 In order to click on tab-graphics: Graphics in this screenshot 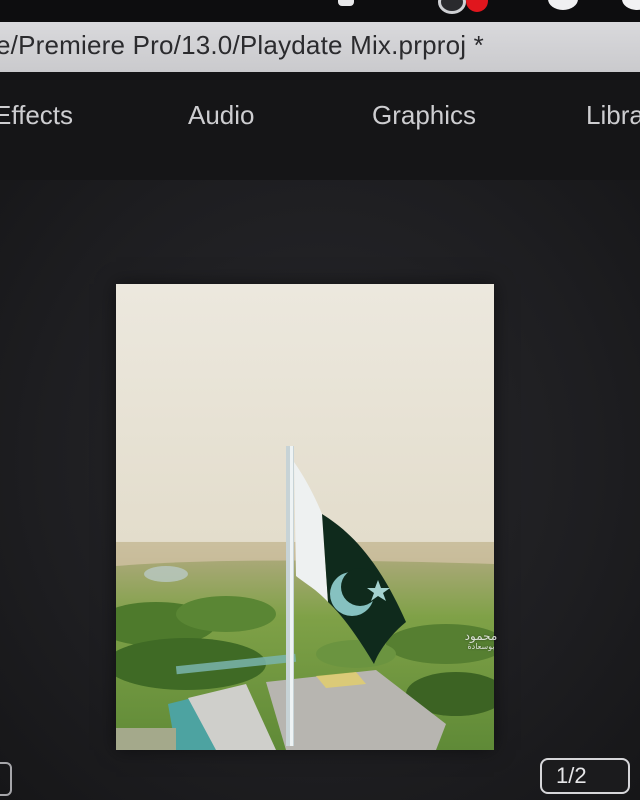, I will do `click(424, 115)`.